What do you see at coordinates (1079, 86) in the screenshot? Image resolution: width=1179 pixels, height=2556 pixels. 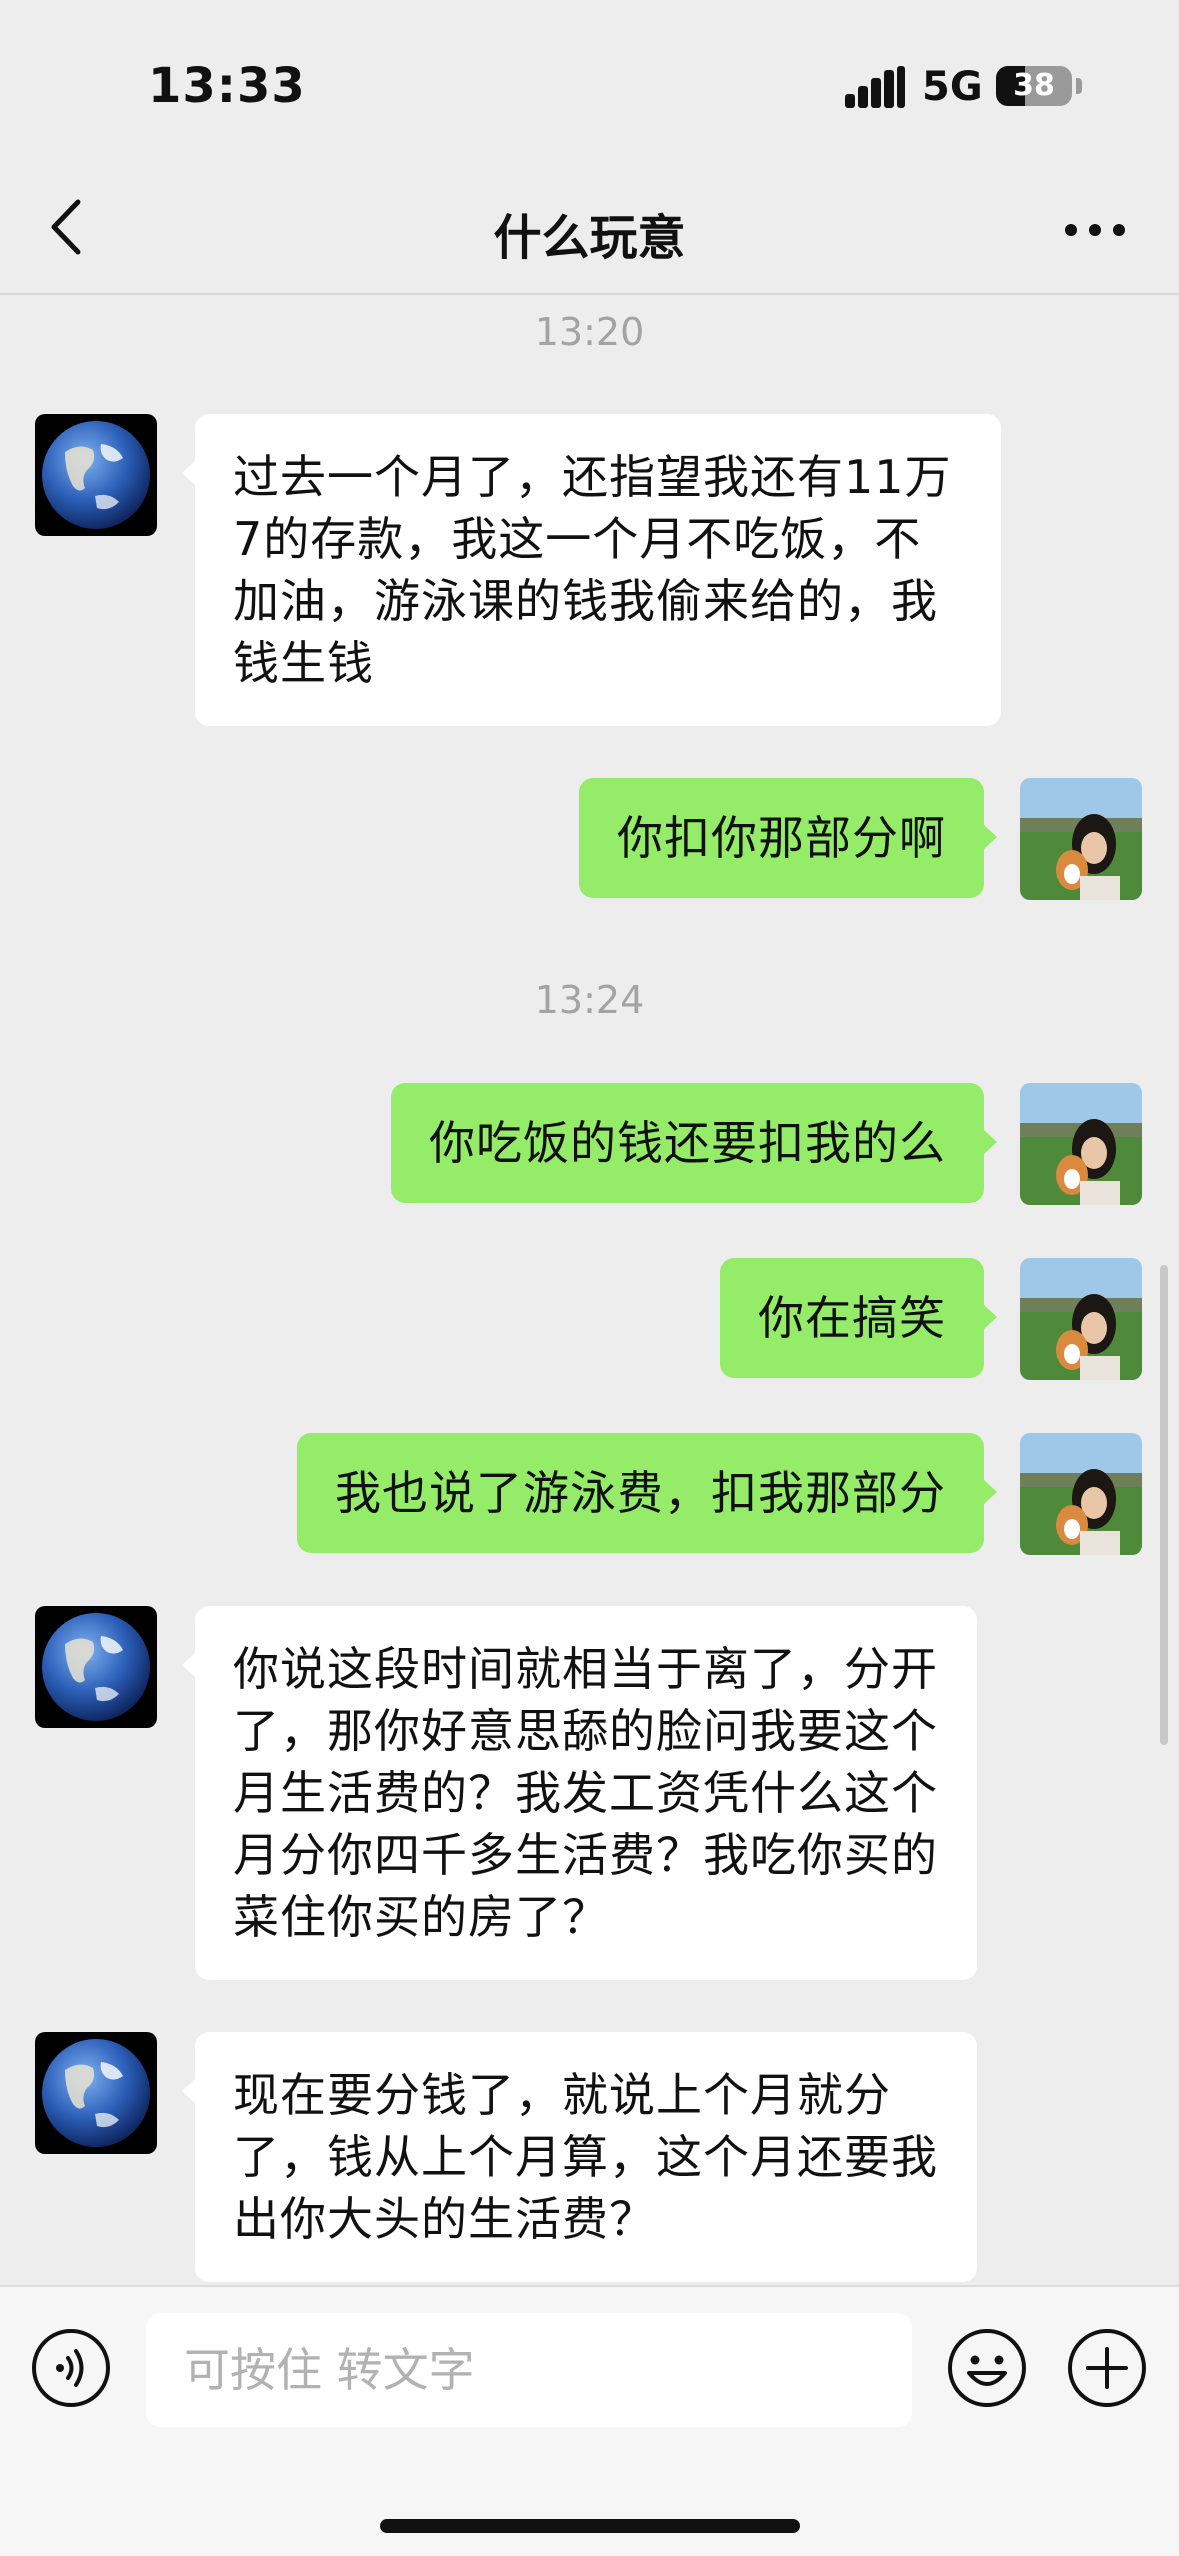 I see `battery-tip` at bounding box center [1079, 86].